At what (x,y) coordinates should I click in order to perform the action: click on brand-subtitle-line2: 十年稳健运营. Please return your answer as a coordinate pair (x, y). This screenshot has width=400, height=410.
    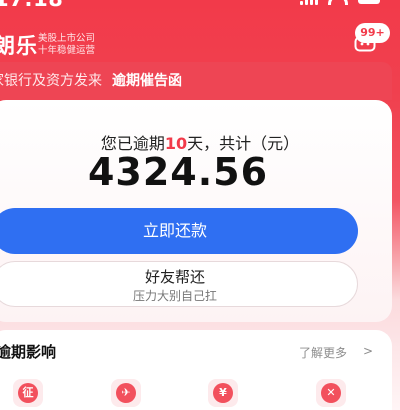
    Looking at the image, I should click on (67, 50).